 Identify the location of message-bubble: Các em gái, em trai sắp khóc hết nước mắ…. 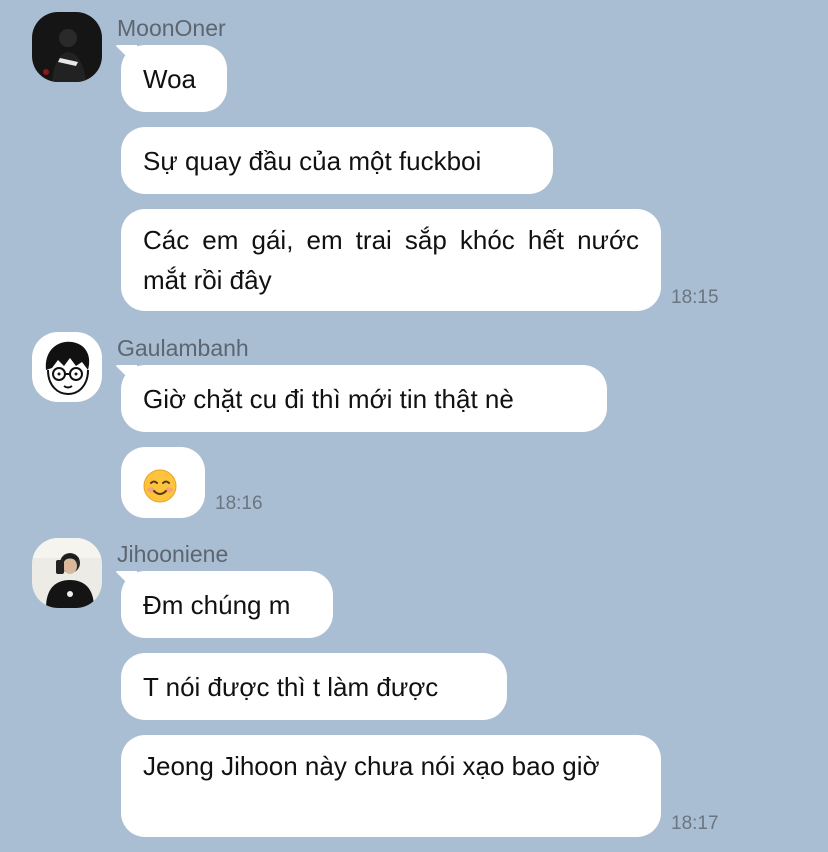
(391, 260).